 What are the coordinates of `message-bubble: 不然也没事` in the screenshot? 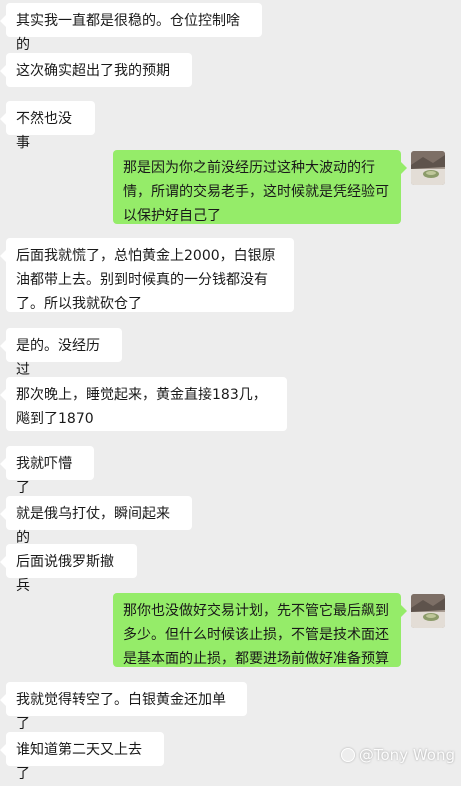 It's located at (47, 126).